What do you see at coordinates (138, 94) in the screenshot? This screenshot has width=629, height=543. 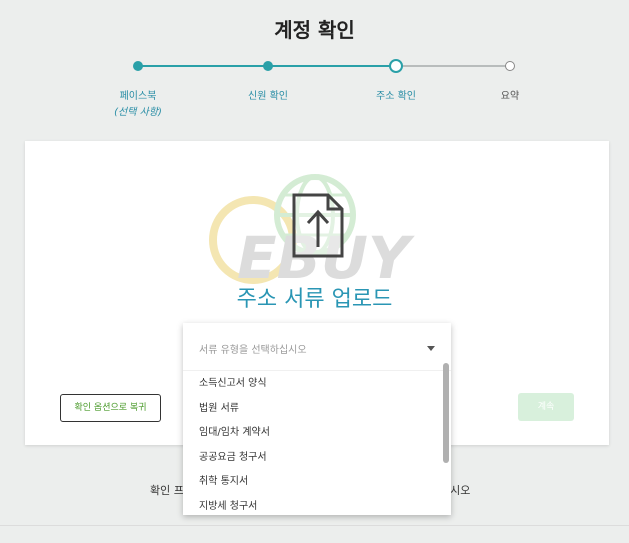 I see `step-label-facebook: 페이스북` at bounding box center [138, 94].